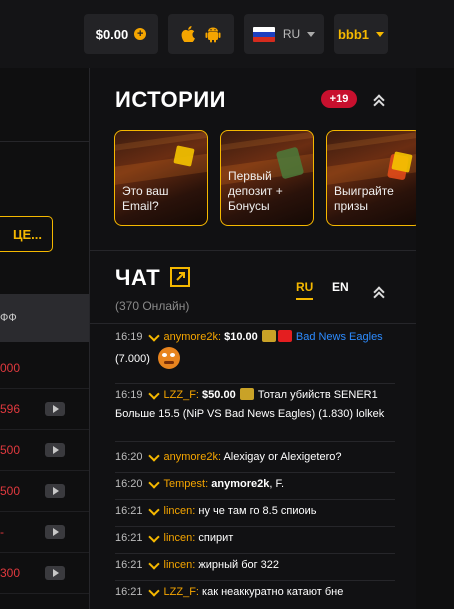  What do you see at coordinates (282, 457) in the screenshot?
I see `message-text: Alexigay or Alexigetero?` at bounding box center [282, 457].